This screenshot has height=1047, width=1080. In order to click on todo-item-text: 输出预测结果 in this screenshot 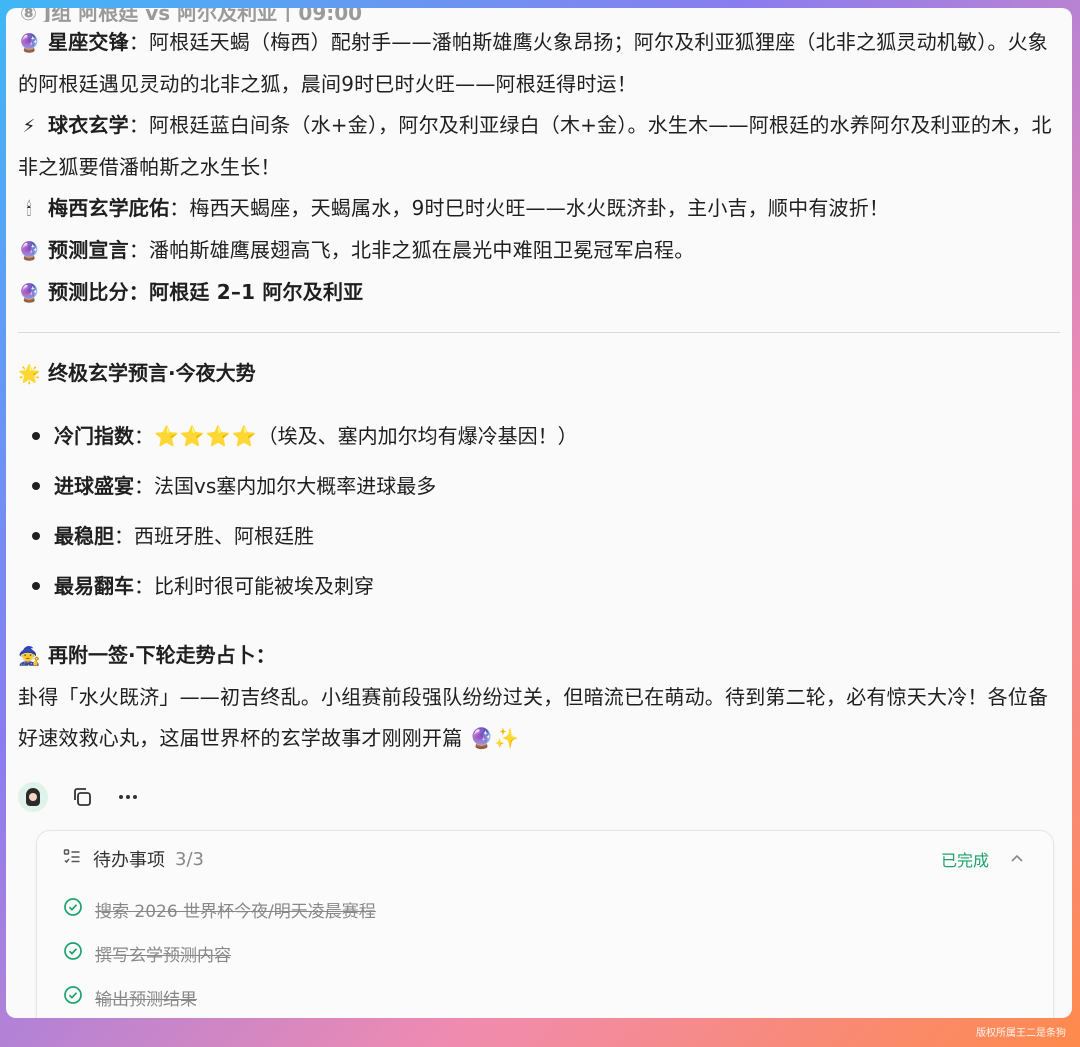, I will do `click(146, 999)`.